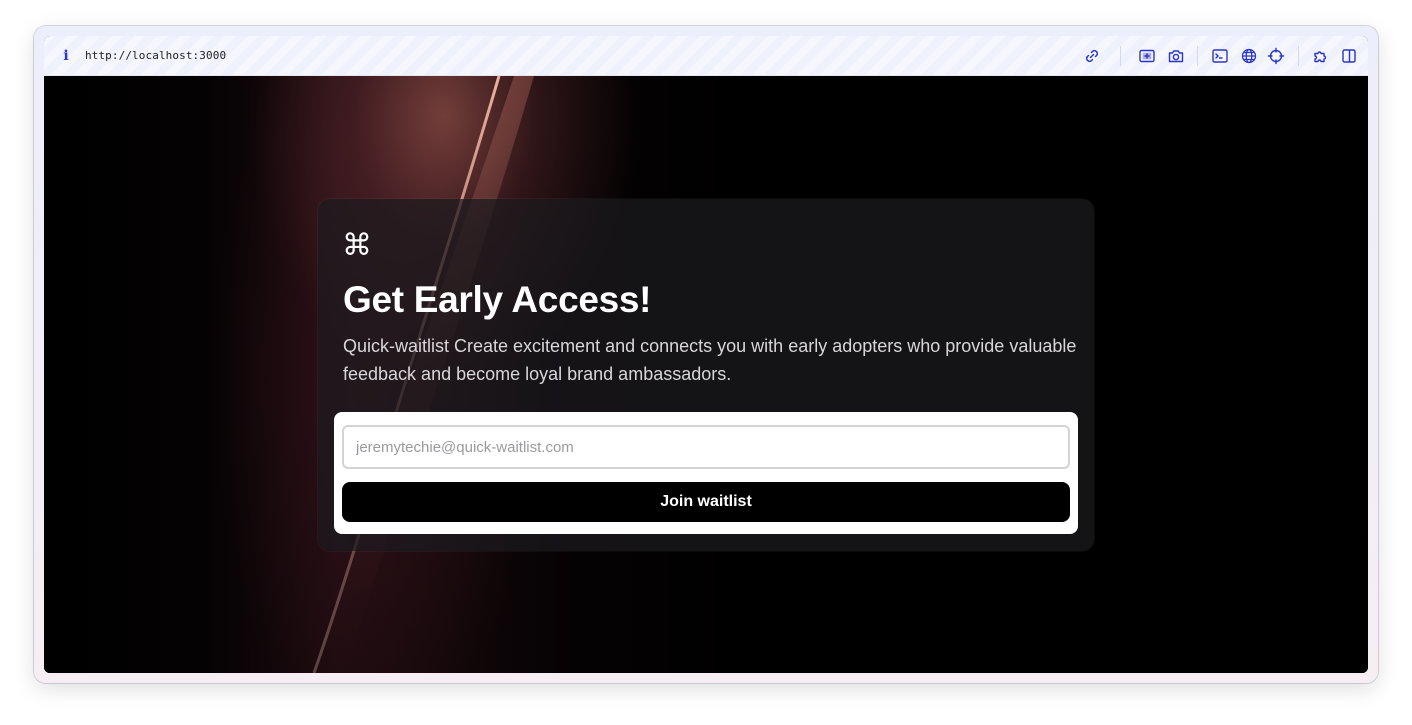 The image size is (1412, 725). I want to click on email-field, so click(706, 447).